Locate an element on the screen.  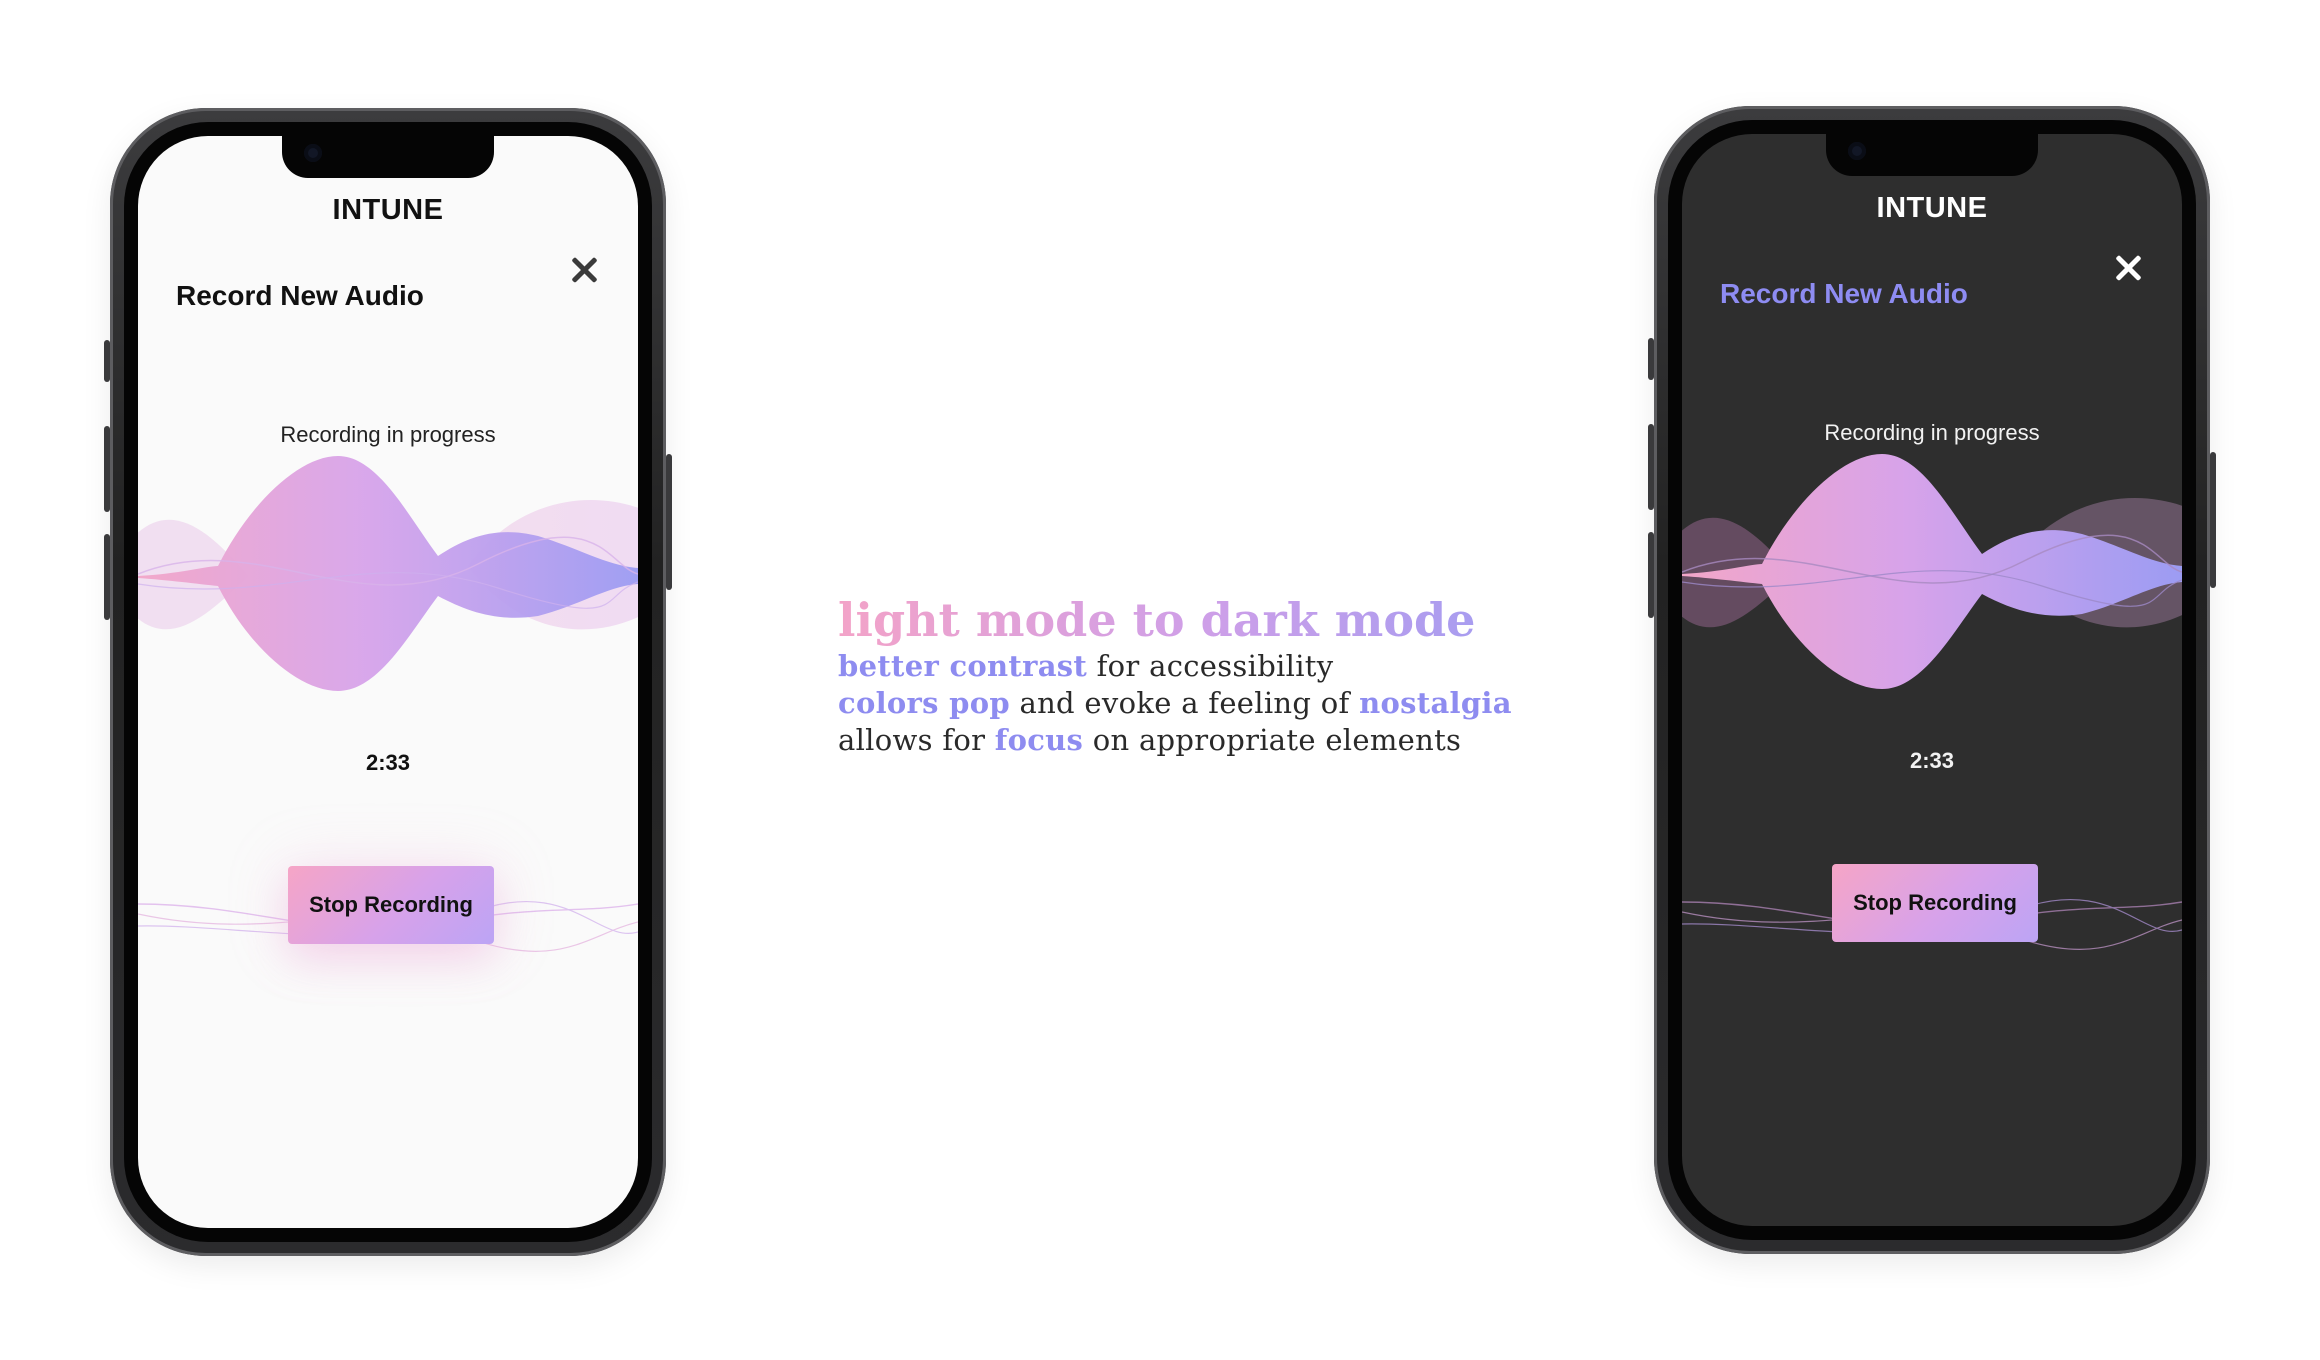
caption-line-1: better contrast for accessibility is located at coordinates (1198, 666).